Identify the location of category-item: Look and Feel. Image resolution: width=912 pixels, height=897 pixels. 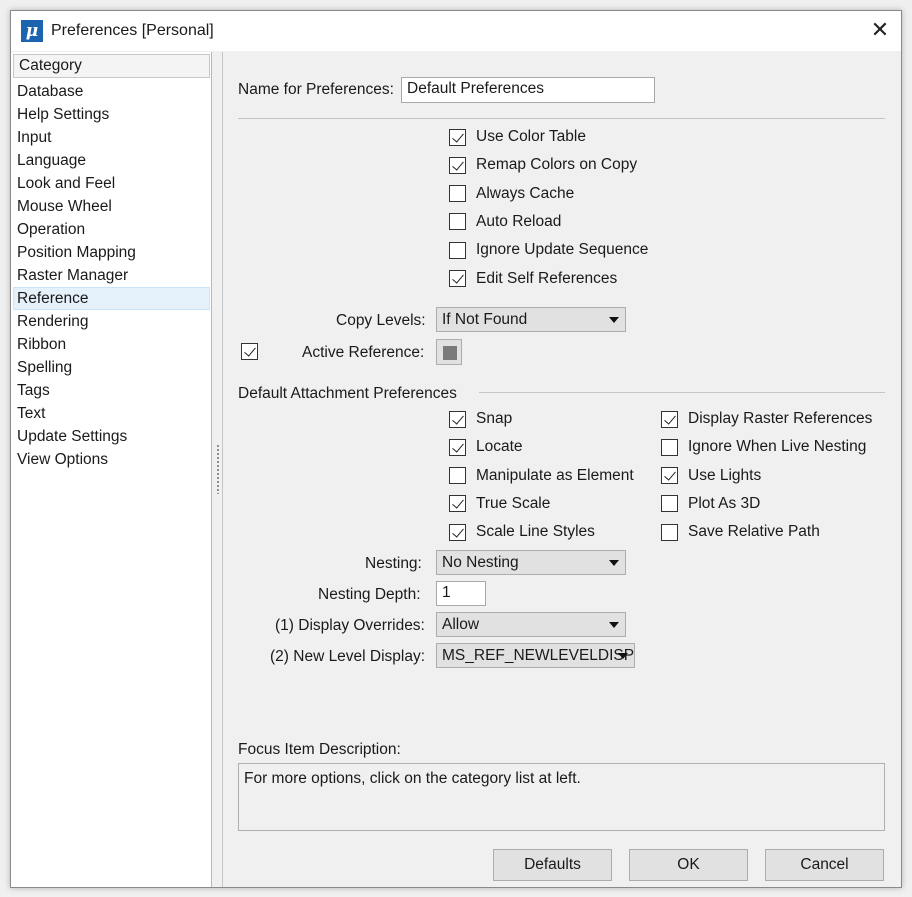
(111, 183).